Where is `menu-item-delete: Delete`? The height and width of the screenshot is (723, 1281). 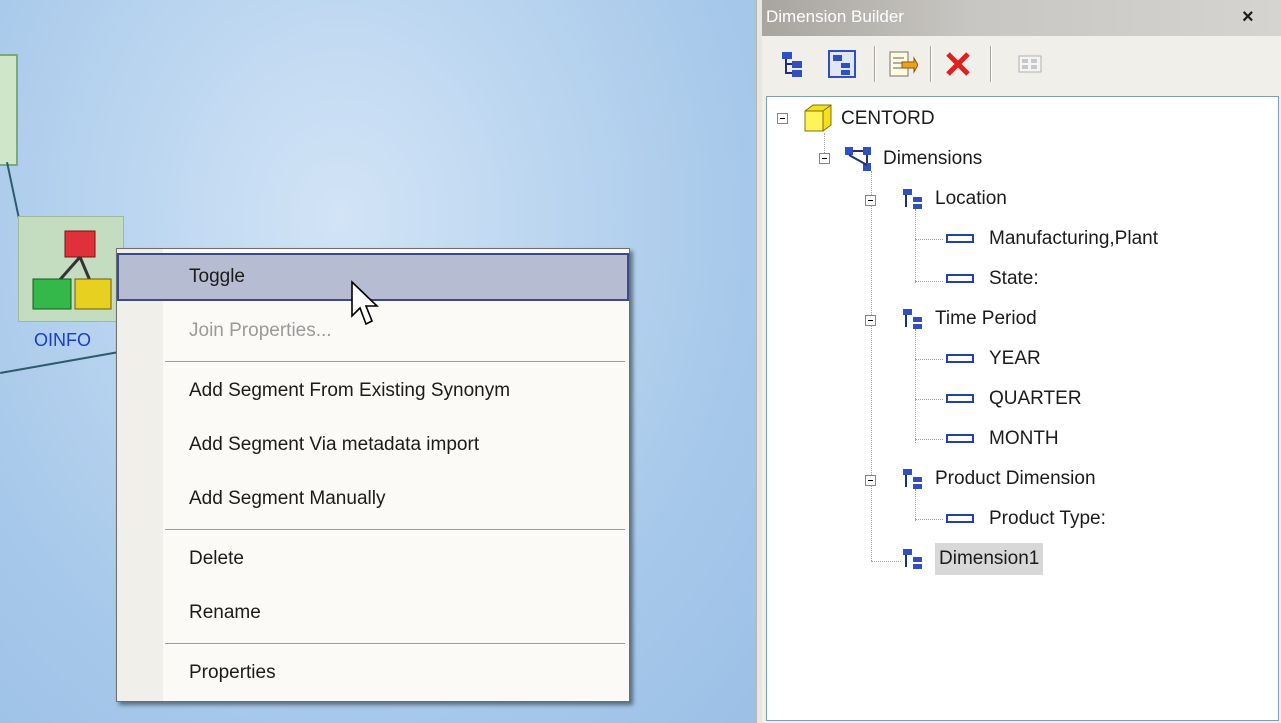
menu-item-delete: Delete is located at coordinates (373, 559).